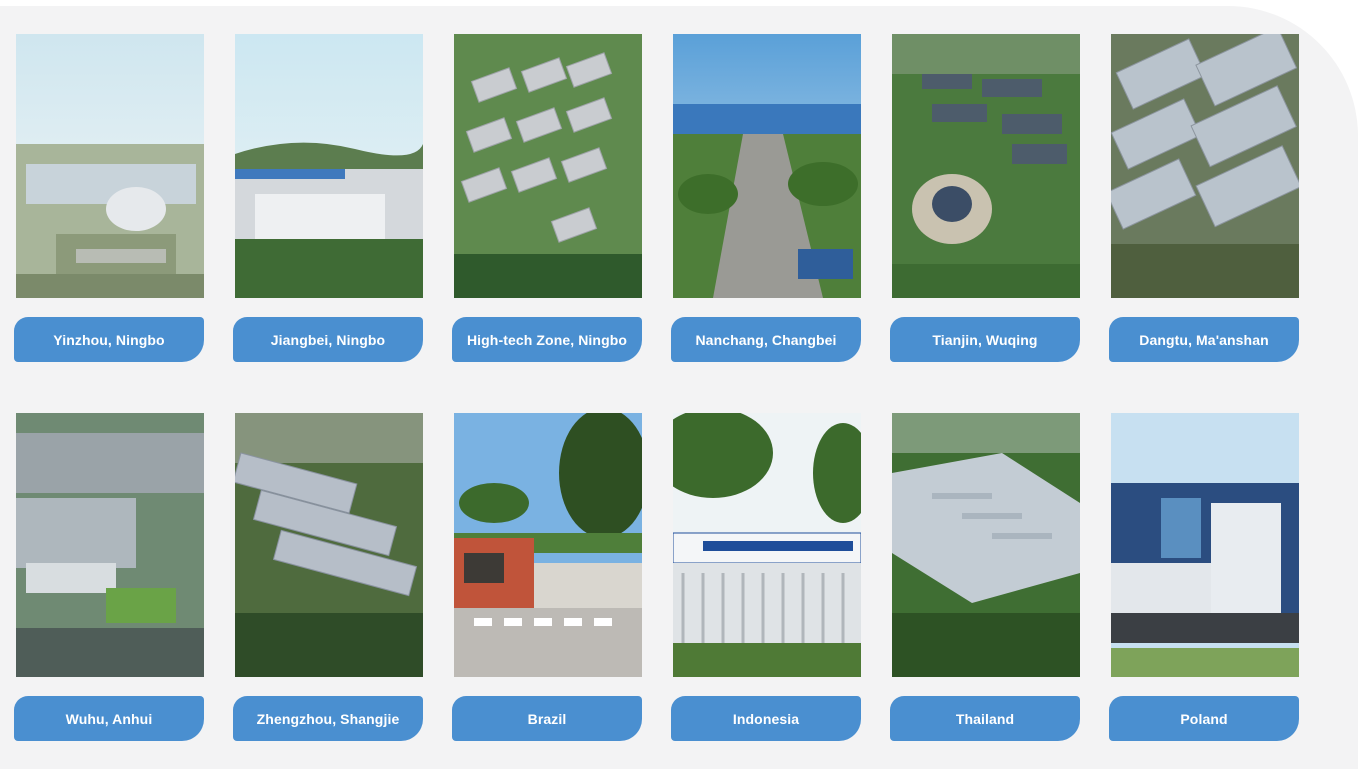  I want to click on location-label: Tianjin, Wuqing, so click(985, 339).